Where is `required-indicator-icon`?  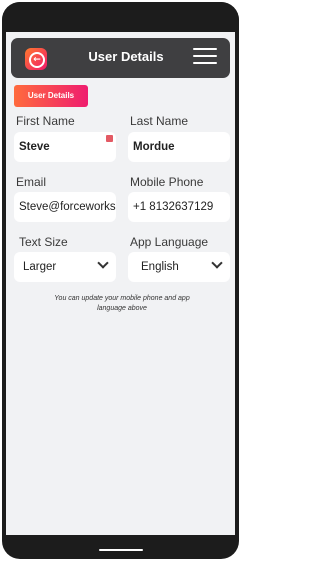
required-indicator-icon is located at coordinates (109, 138).